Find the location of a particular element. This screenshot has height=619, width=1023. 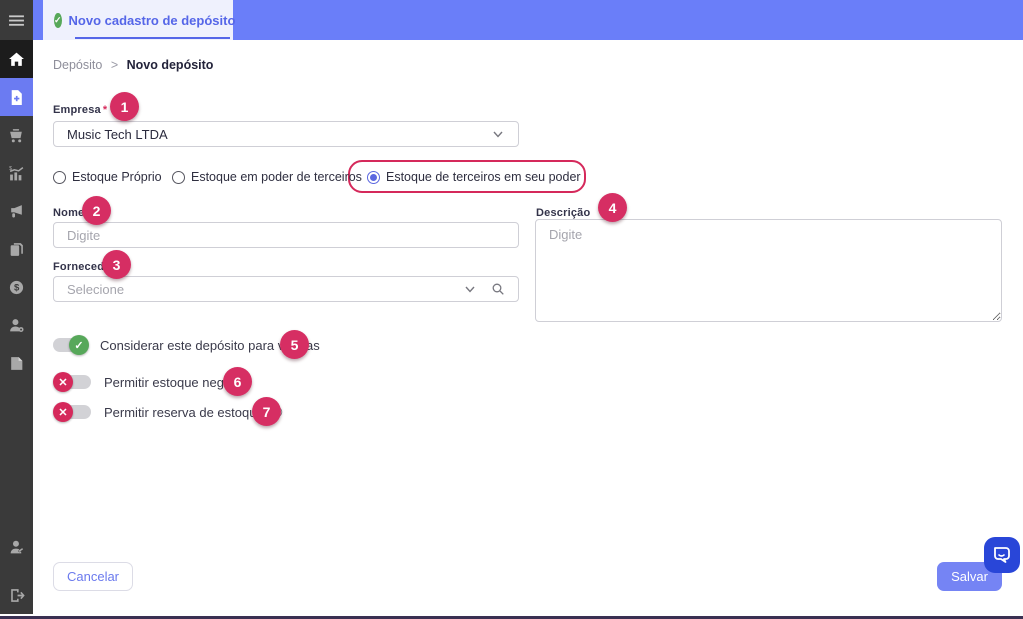

radio-estoque-poder-terceiros: Estoque em poder de terceiros is located at coordinates (267, 177).